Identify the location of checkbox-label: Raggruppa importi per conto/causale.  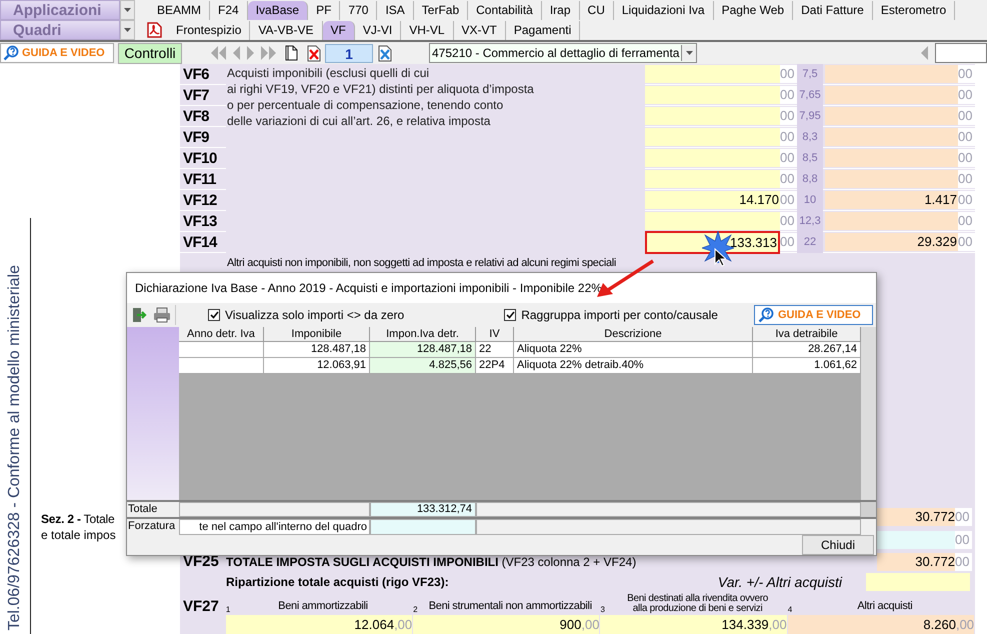
(619, 315).